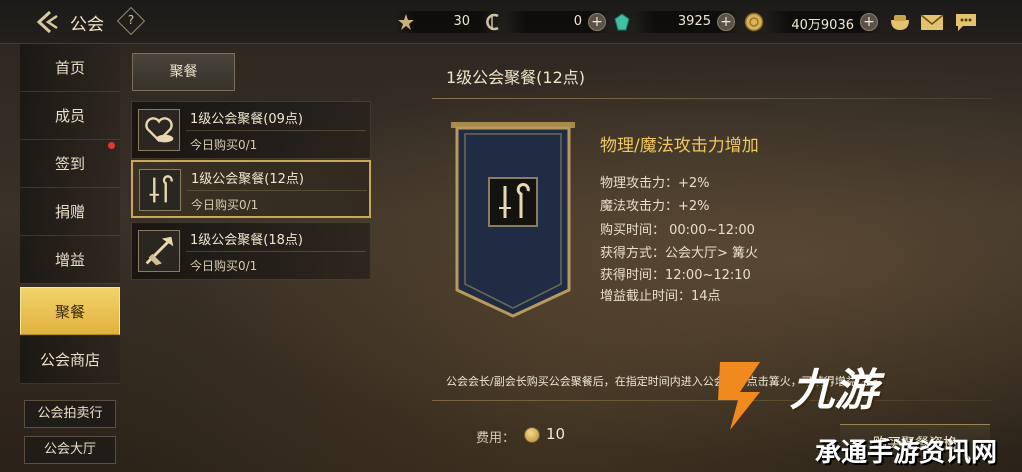 This screenshot has height=472, width=1022. I want to click on axe-weapon-icon, so click(159, 251).